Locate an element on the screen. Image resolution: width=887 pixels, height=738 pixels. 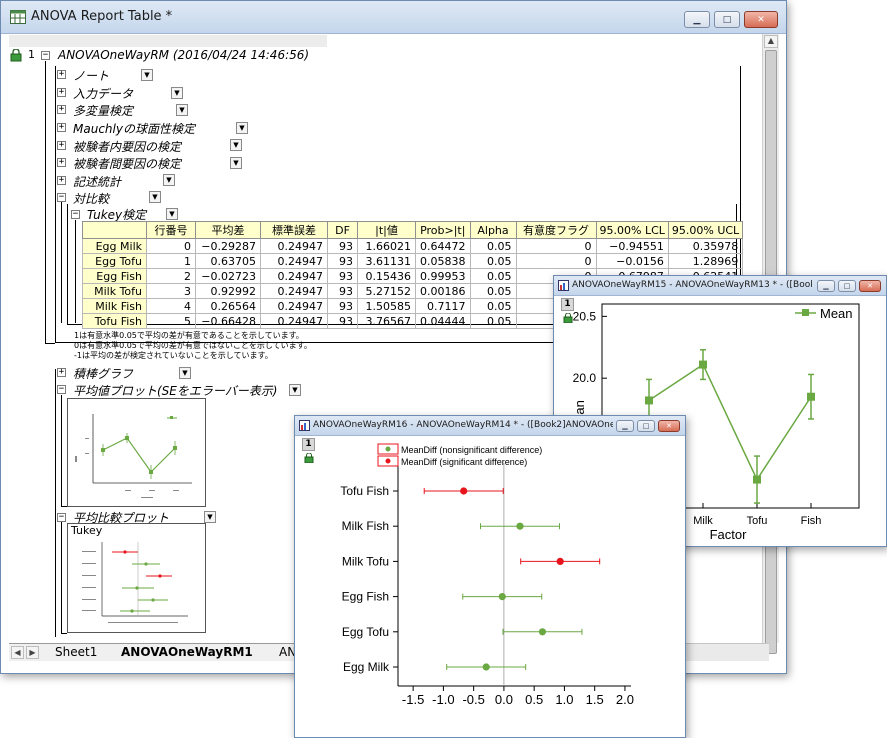
row-label: Milk Fish is located at coordinates (114, 306).